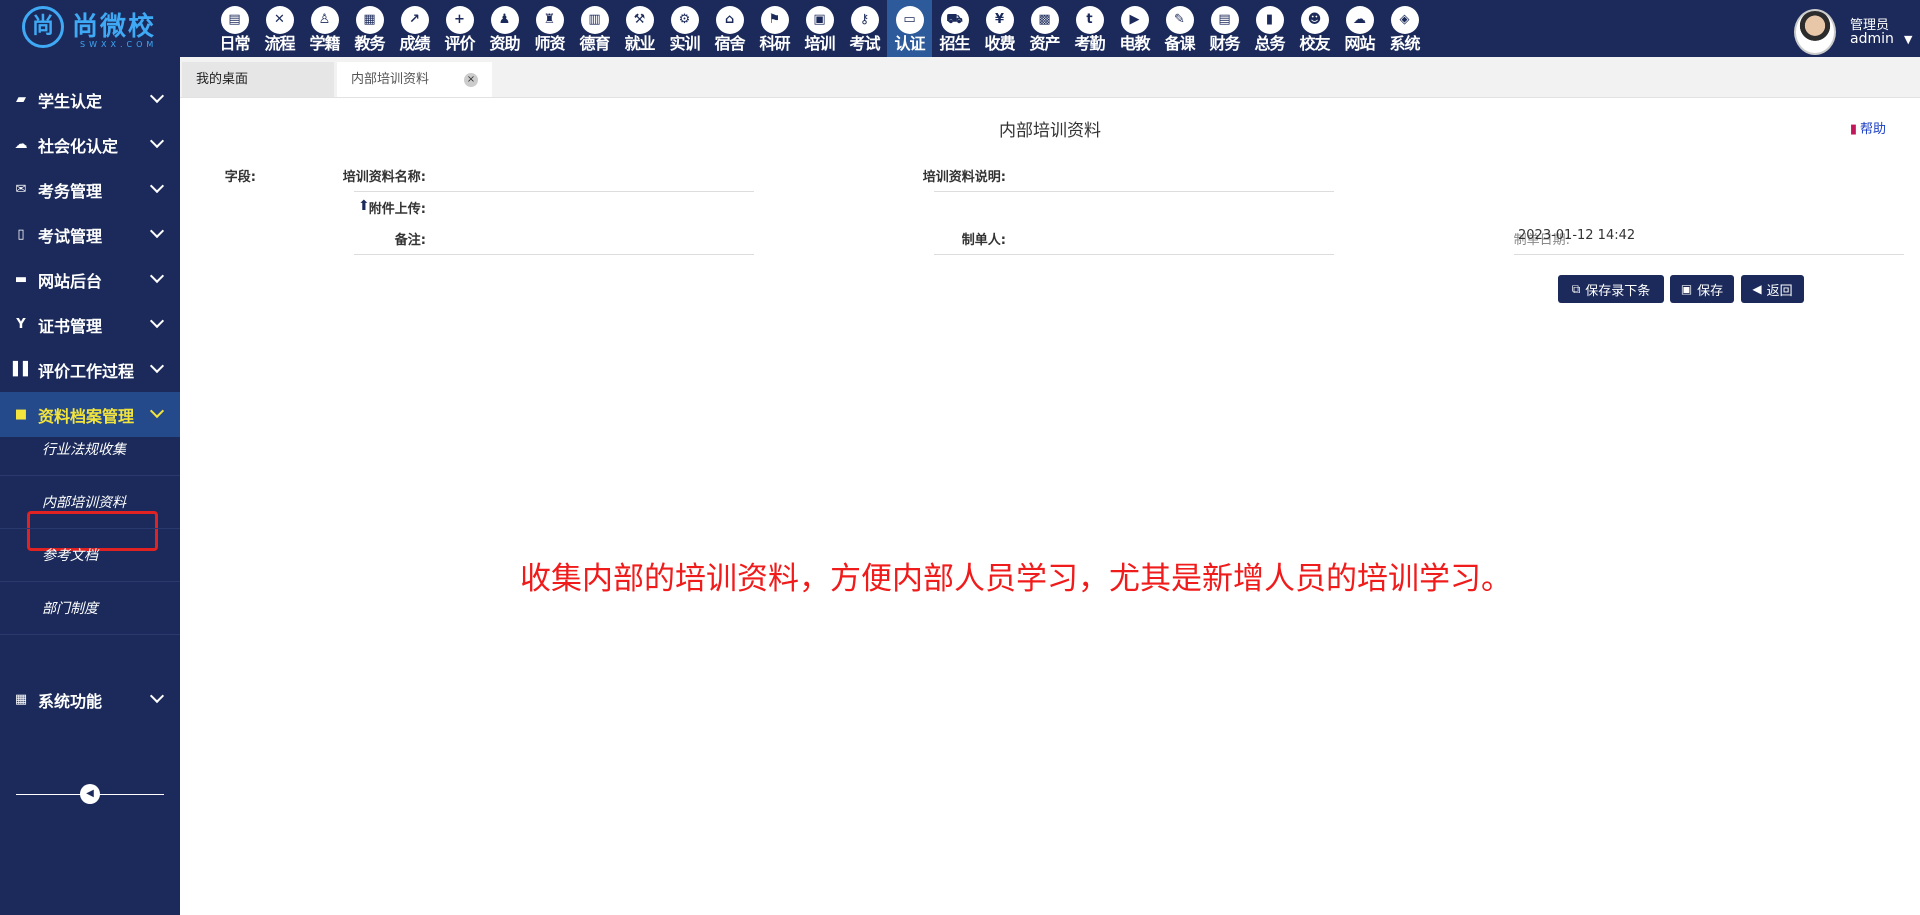 The height and width of the screenshot is (915, 1920). I want to click on nav-item-label: 考勤, so click(1089, 43).